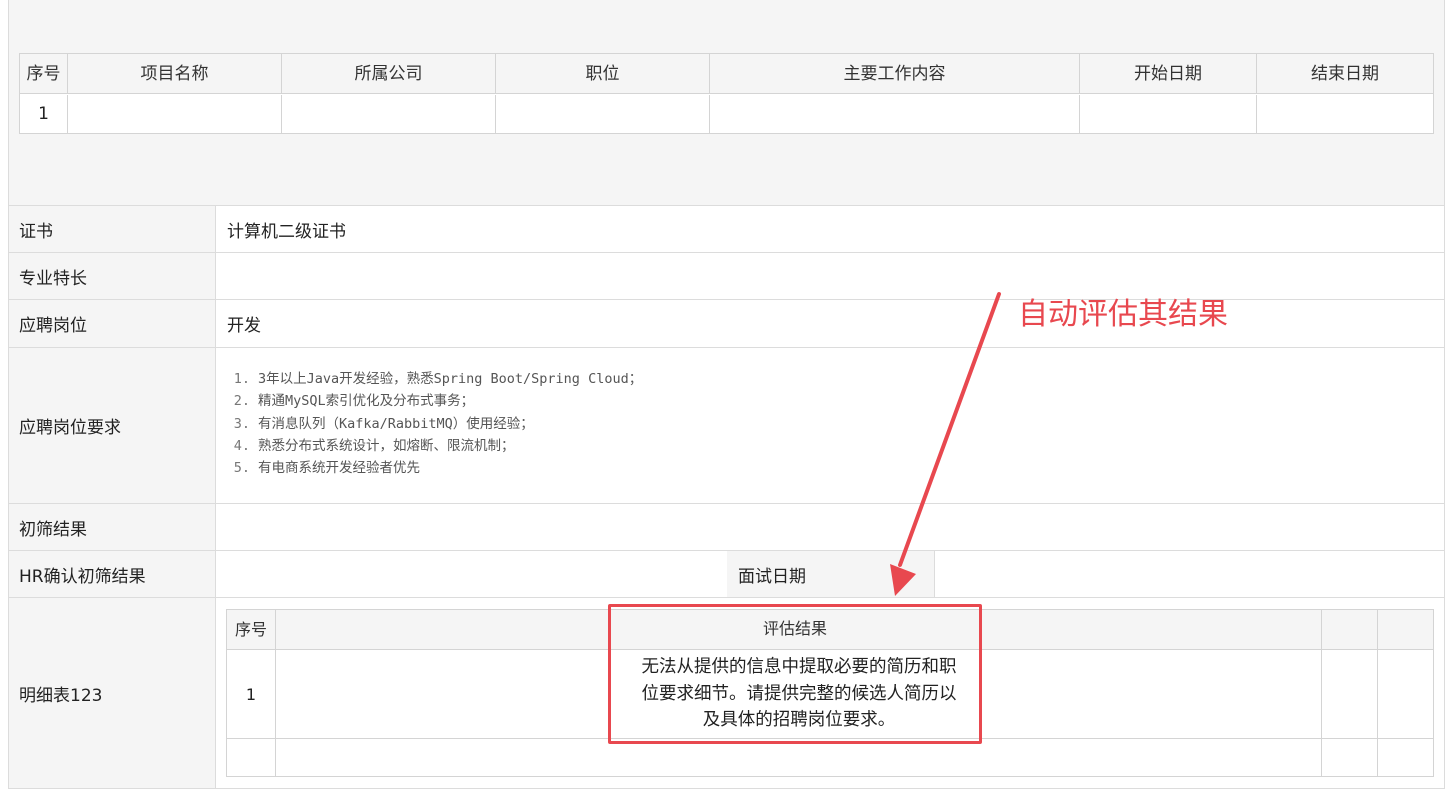  I want to click on cell-title, so click(603, 114).